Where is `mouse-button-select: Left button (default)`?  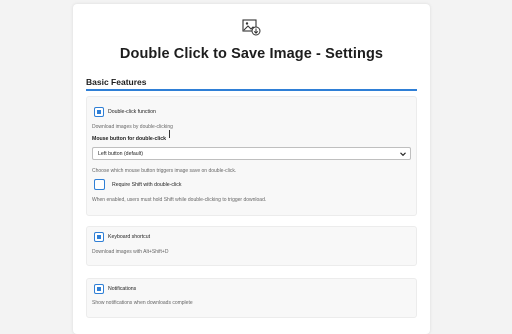 mouse-button-select: Left button (default) is located at coordinates (251, 153).